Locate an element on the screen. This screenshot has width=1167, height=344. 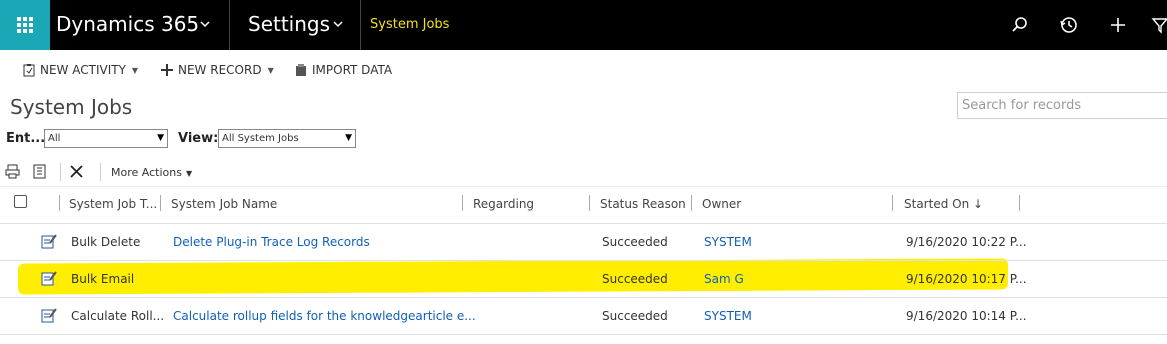
search-box is located at coordinates (1062, 105).